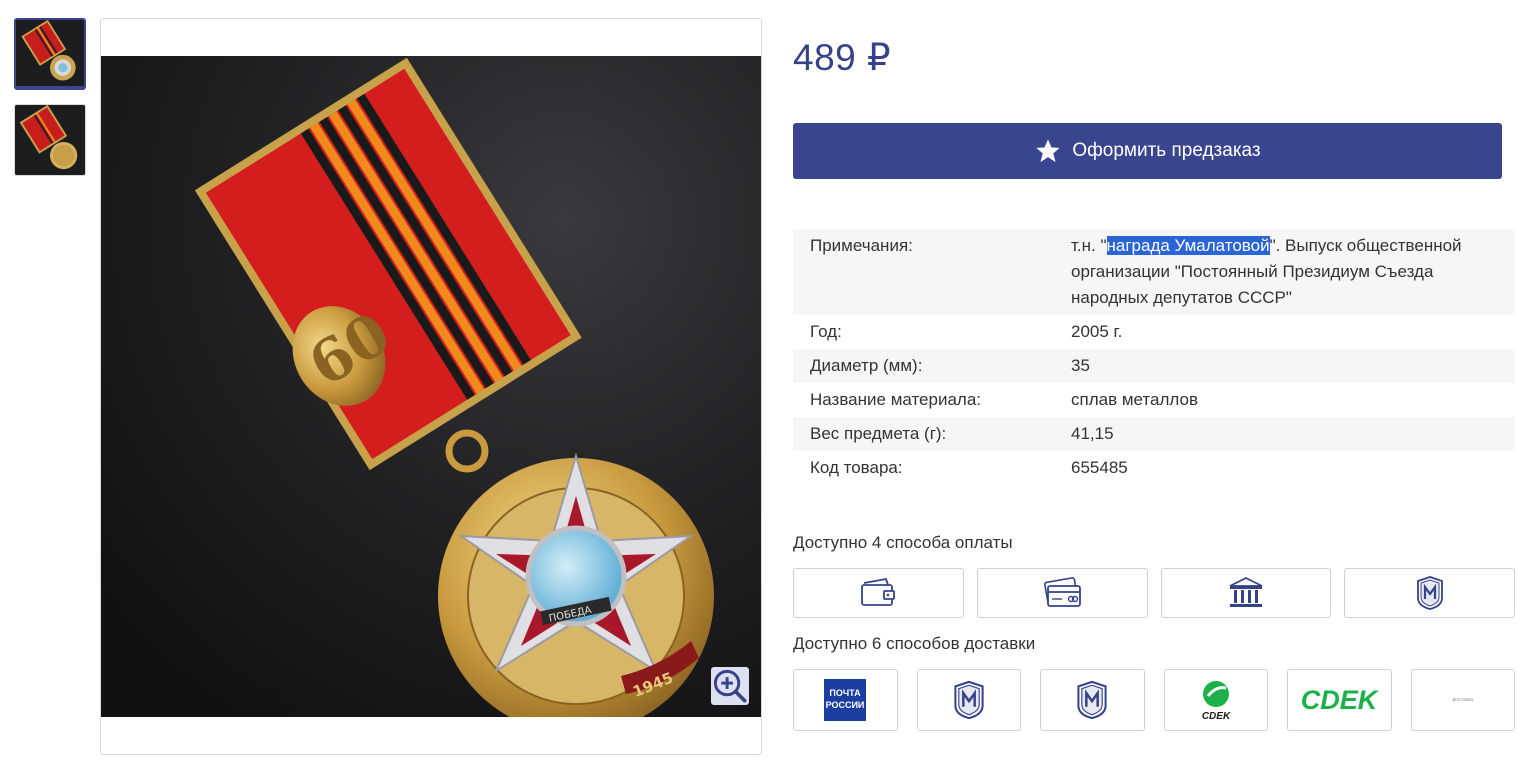 This screenshot has height=776, width=1537. I want to click on star-icon, so click(1048, 151).